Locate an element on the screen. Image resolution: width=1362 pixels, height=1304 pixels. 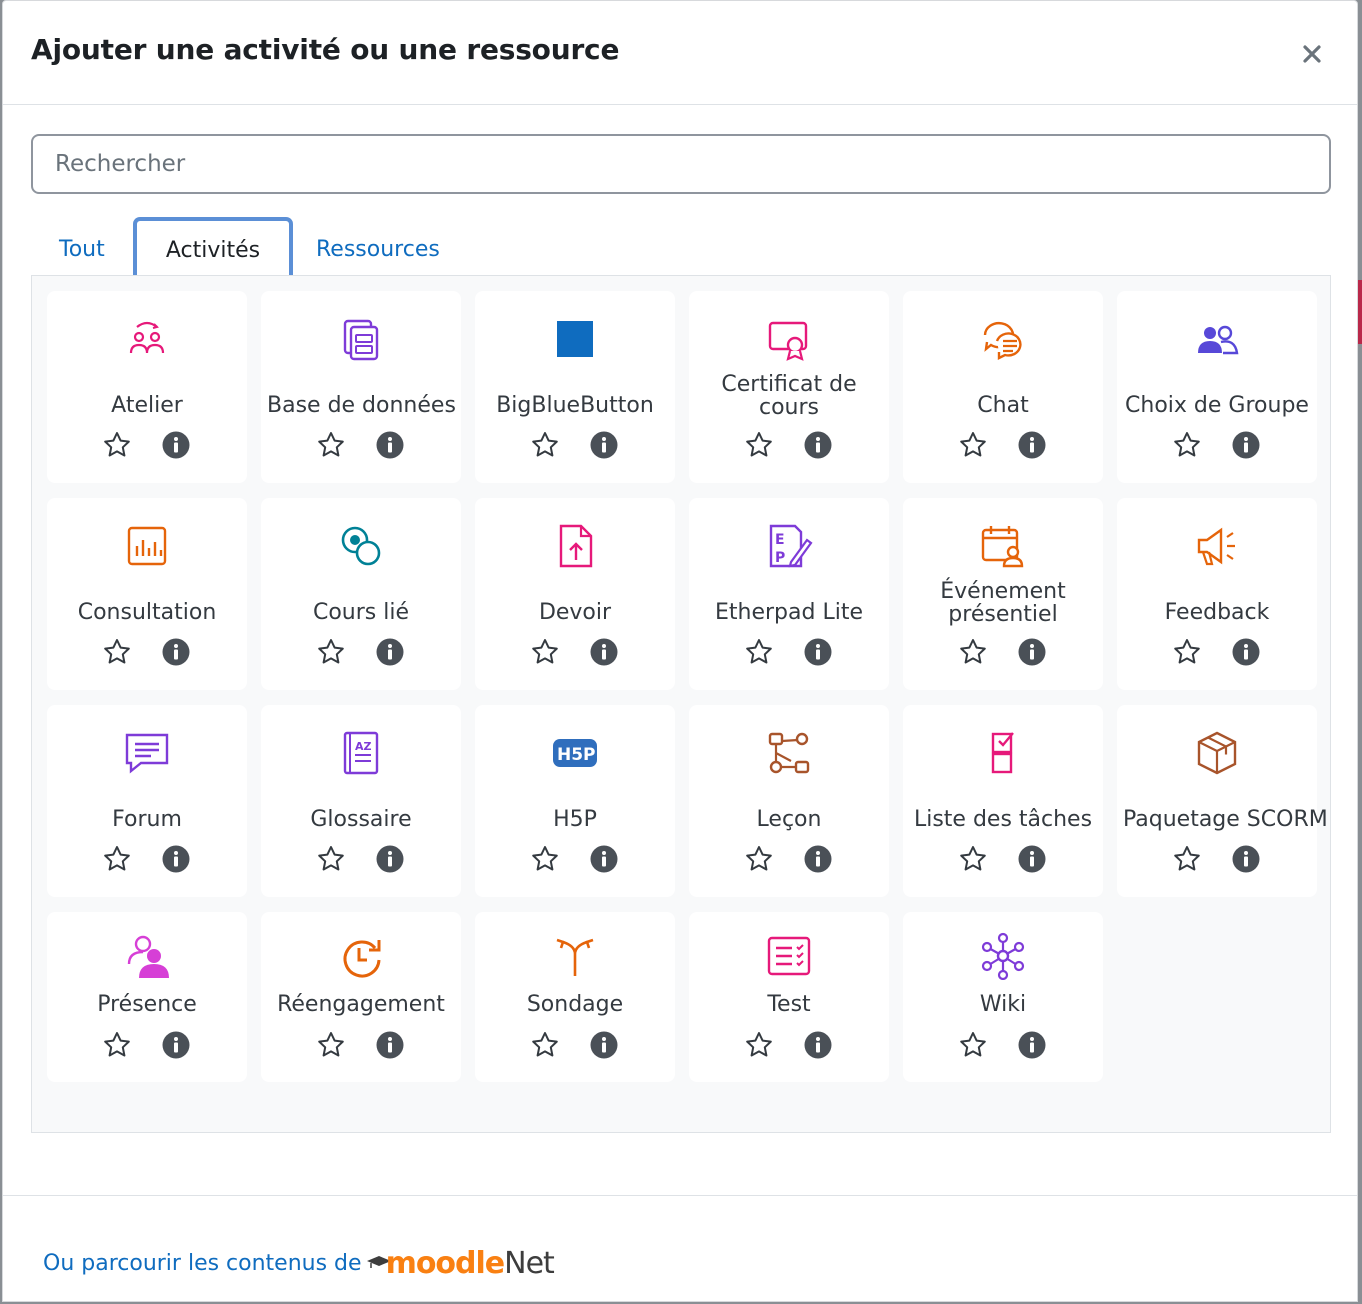
activity-card: Consultation is located at coordinates (147, 594).